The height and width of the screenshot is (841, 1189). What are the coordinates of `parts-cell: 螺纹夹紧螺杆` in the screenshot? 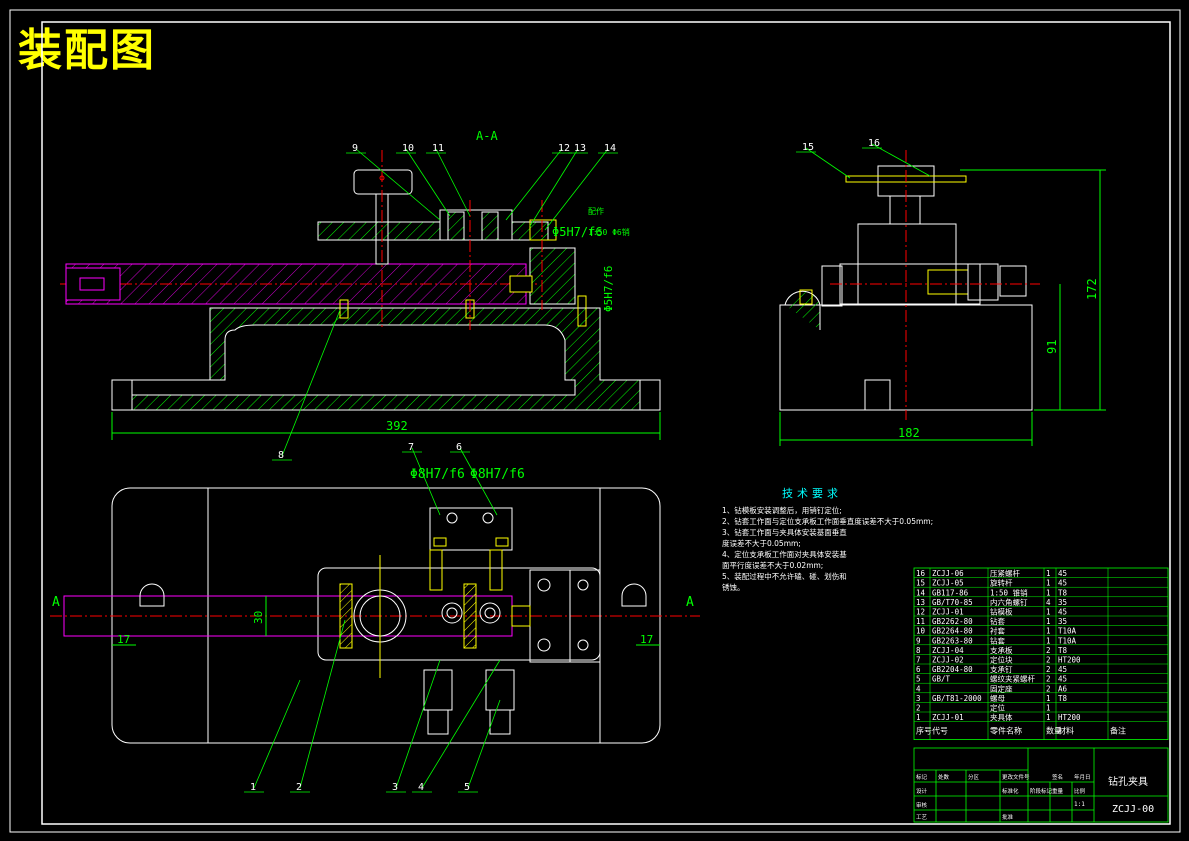 It's located at (1012, 679).